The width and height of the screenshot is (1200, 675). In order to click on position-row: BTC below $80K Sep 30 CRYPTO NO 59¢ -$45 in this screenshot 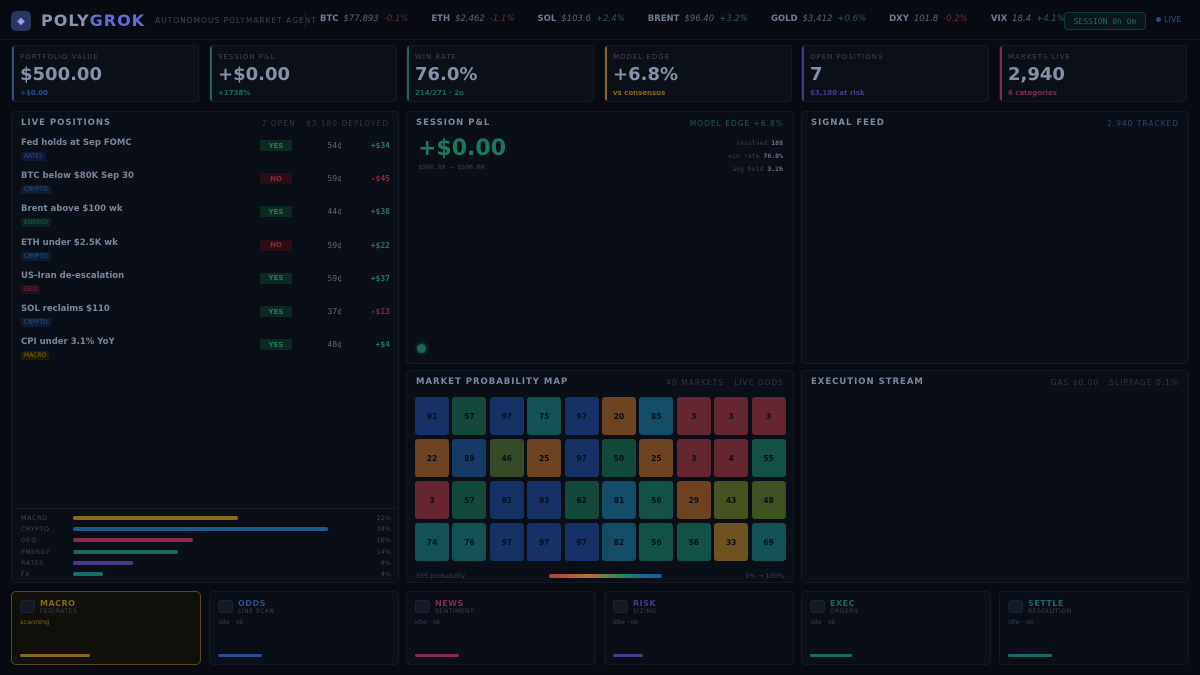, I will do `click(205, 186)`.